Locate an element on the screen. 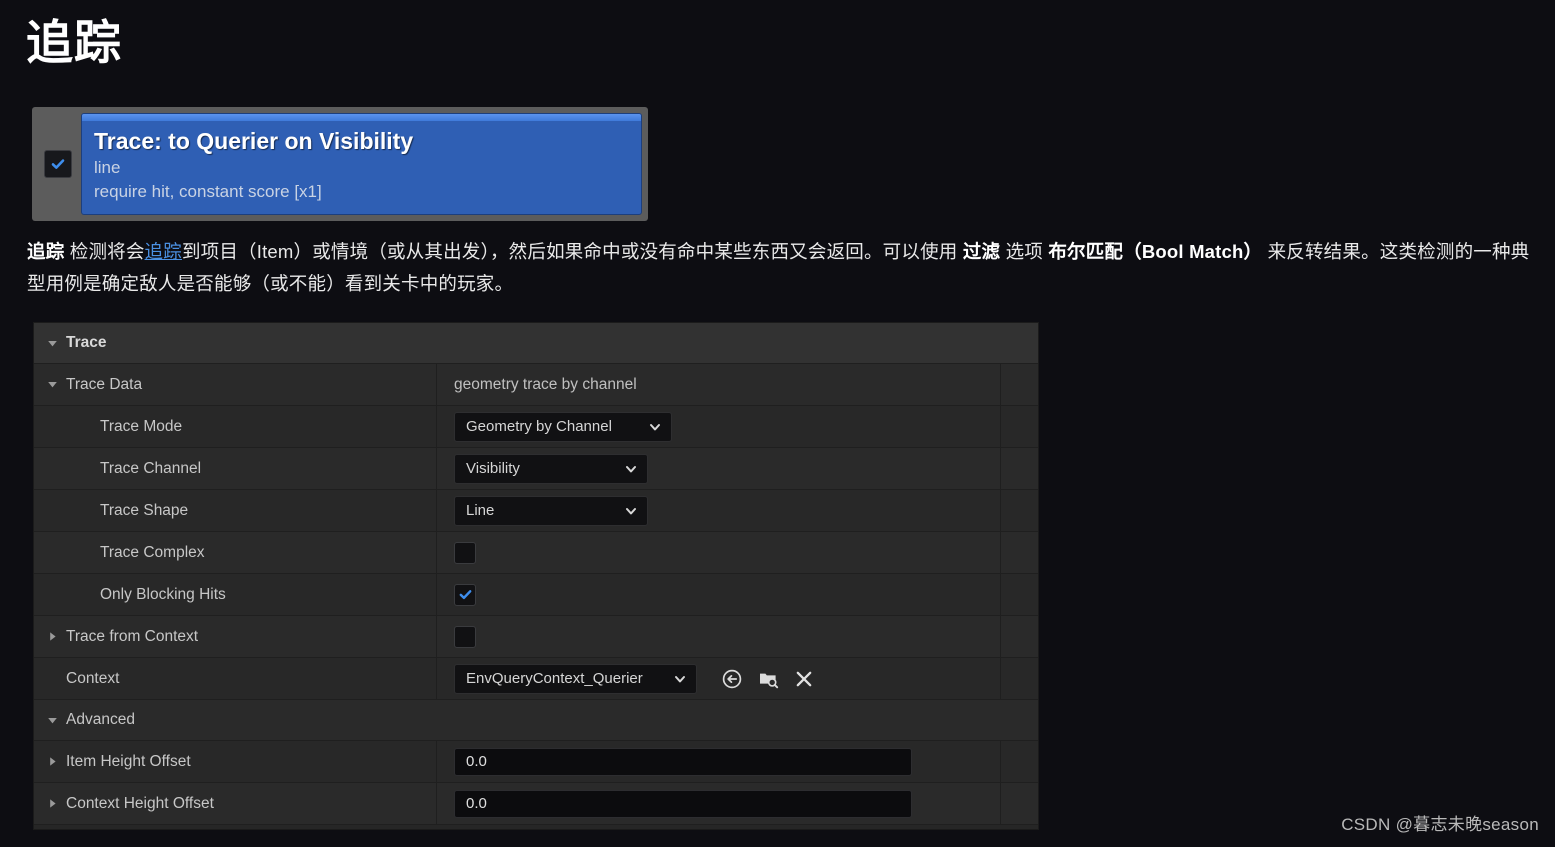 This screenshot has height=847, width=1555. row-value-cell: Visibility is located at coordinates (718, 468).